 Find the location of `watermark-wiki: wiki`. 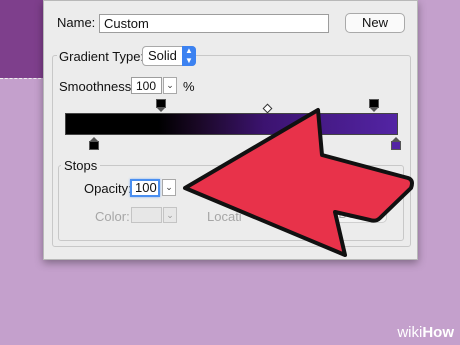

watermark-wiki: wiki is located at coordinates (410, 332).